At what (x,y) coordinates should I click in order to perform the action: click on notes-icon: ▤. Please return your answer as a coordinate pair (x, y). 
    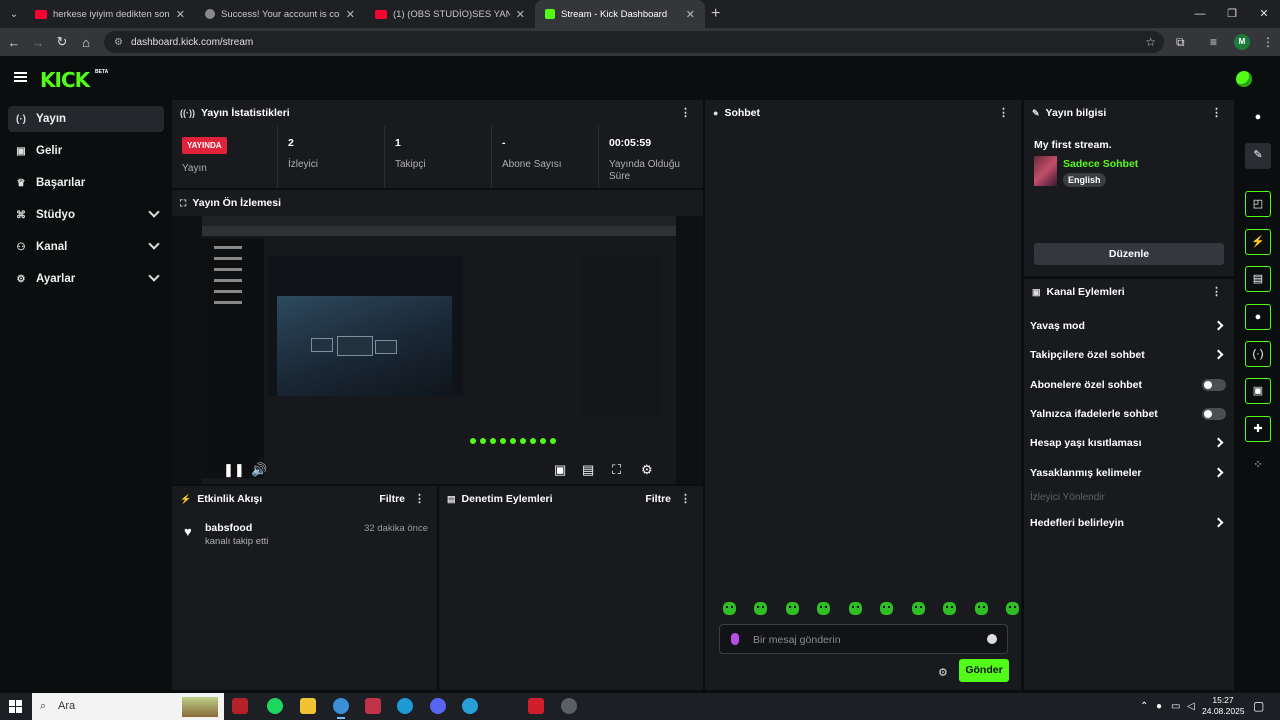
    Looking at the image, I should click on (1258, 279).